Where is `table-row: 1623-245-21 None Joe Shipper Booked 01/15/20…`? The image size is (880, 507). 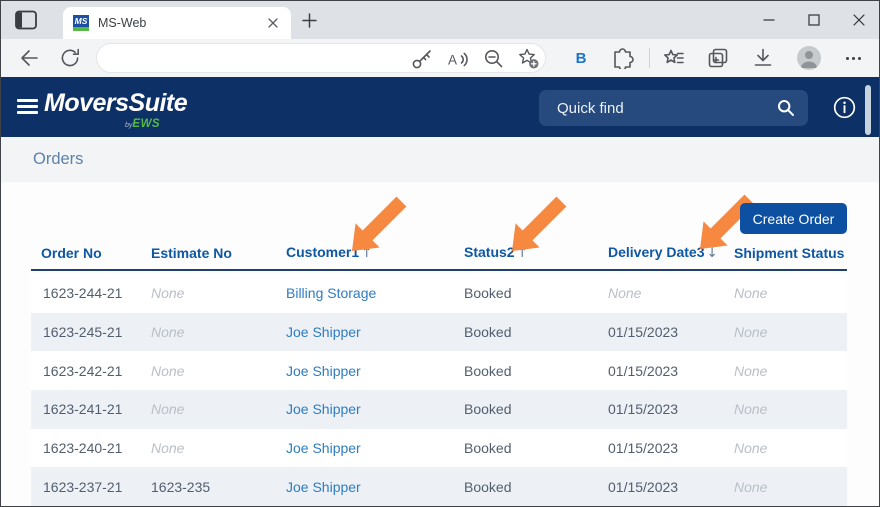 table-row: 1623-245-21 None Joe Shipper Booked 01/15/20… is located at coordinates (439, 332).